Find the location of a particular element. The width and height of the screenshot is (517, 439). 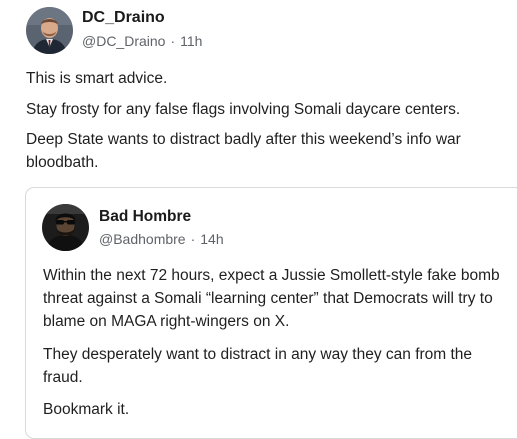

author-handle: @DC_Draino is located at coordinates (123, 41).